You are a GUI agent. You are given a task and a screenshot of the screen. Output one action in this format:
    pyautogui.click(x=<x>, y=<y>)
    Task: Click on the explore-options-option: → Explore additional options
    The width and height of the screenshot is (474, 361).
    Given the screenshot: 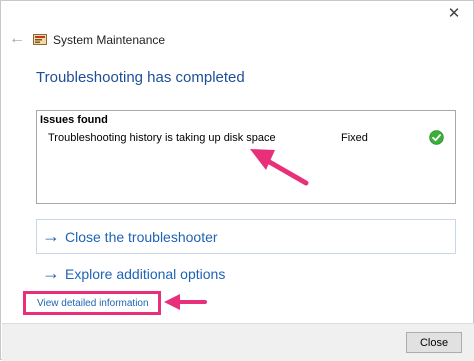 What is the action you would take?
    pyautogui.click(x=246, y=273)
    